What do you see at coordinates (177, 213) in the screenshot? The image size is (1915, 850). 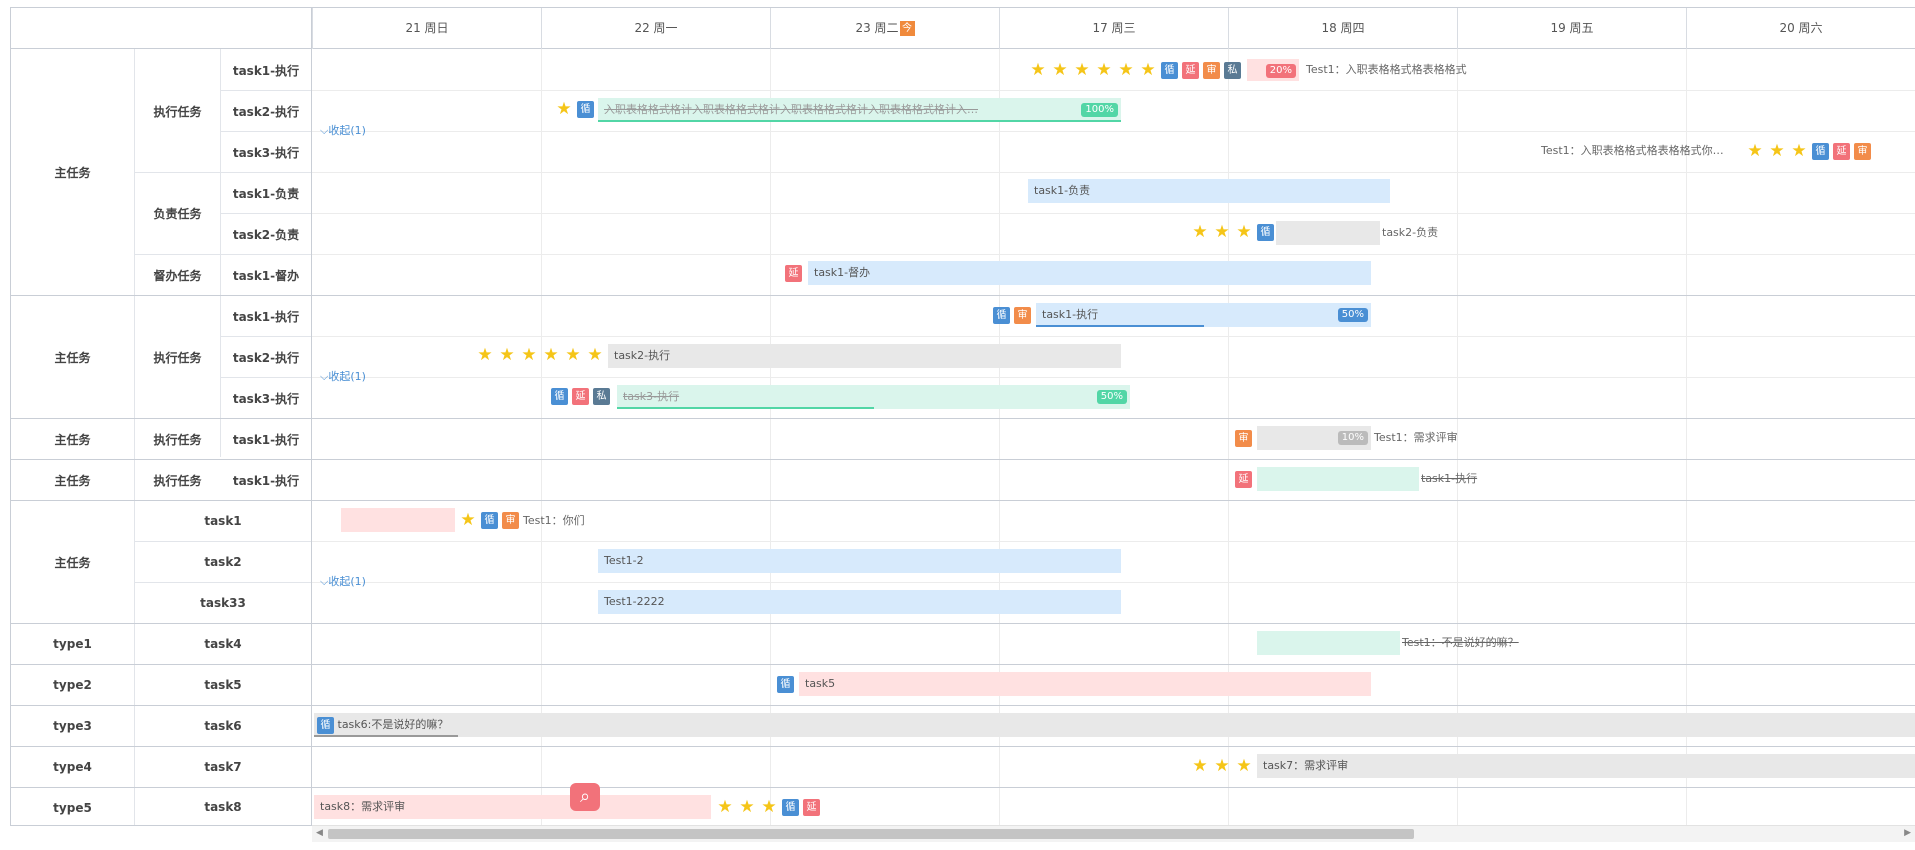 I see `subgroup-label: 负责任务` at bounding box center [177, 213].